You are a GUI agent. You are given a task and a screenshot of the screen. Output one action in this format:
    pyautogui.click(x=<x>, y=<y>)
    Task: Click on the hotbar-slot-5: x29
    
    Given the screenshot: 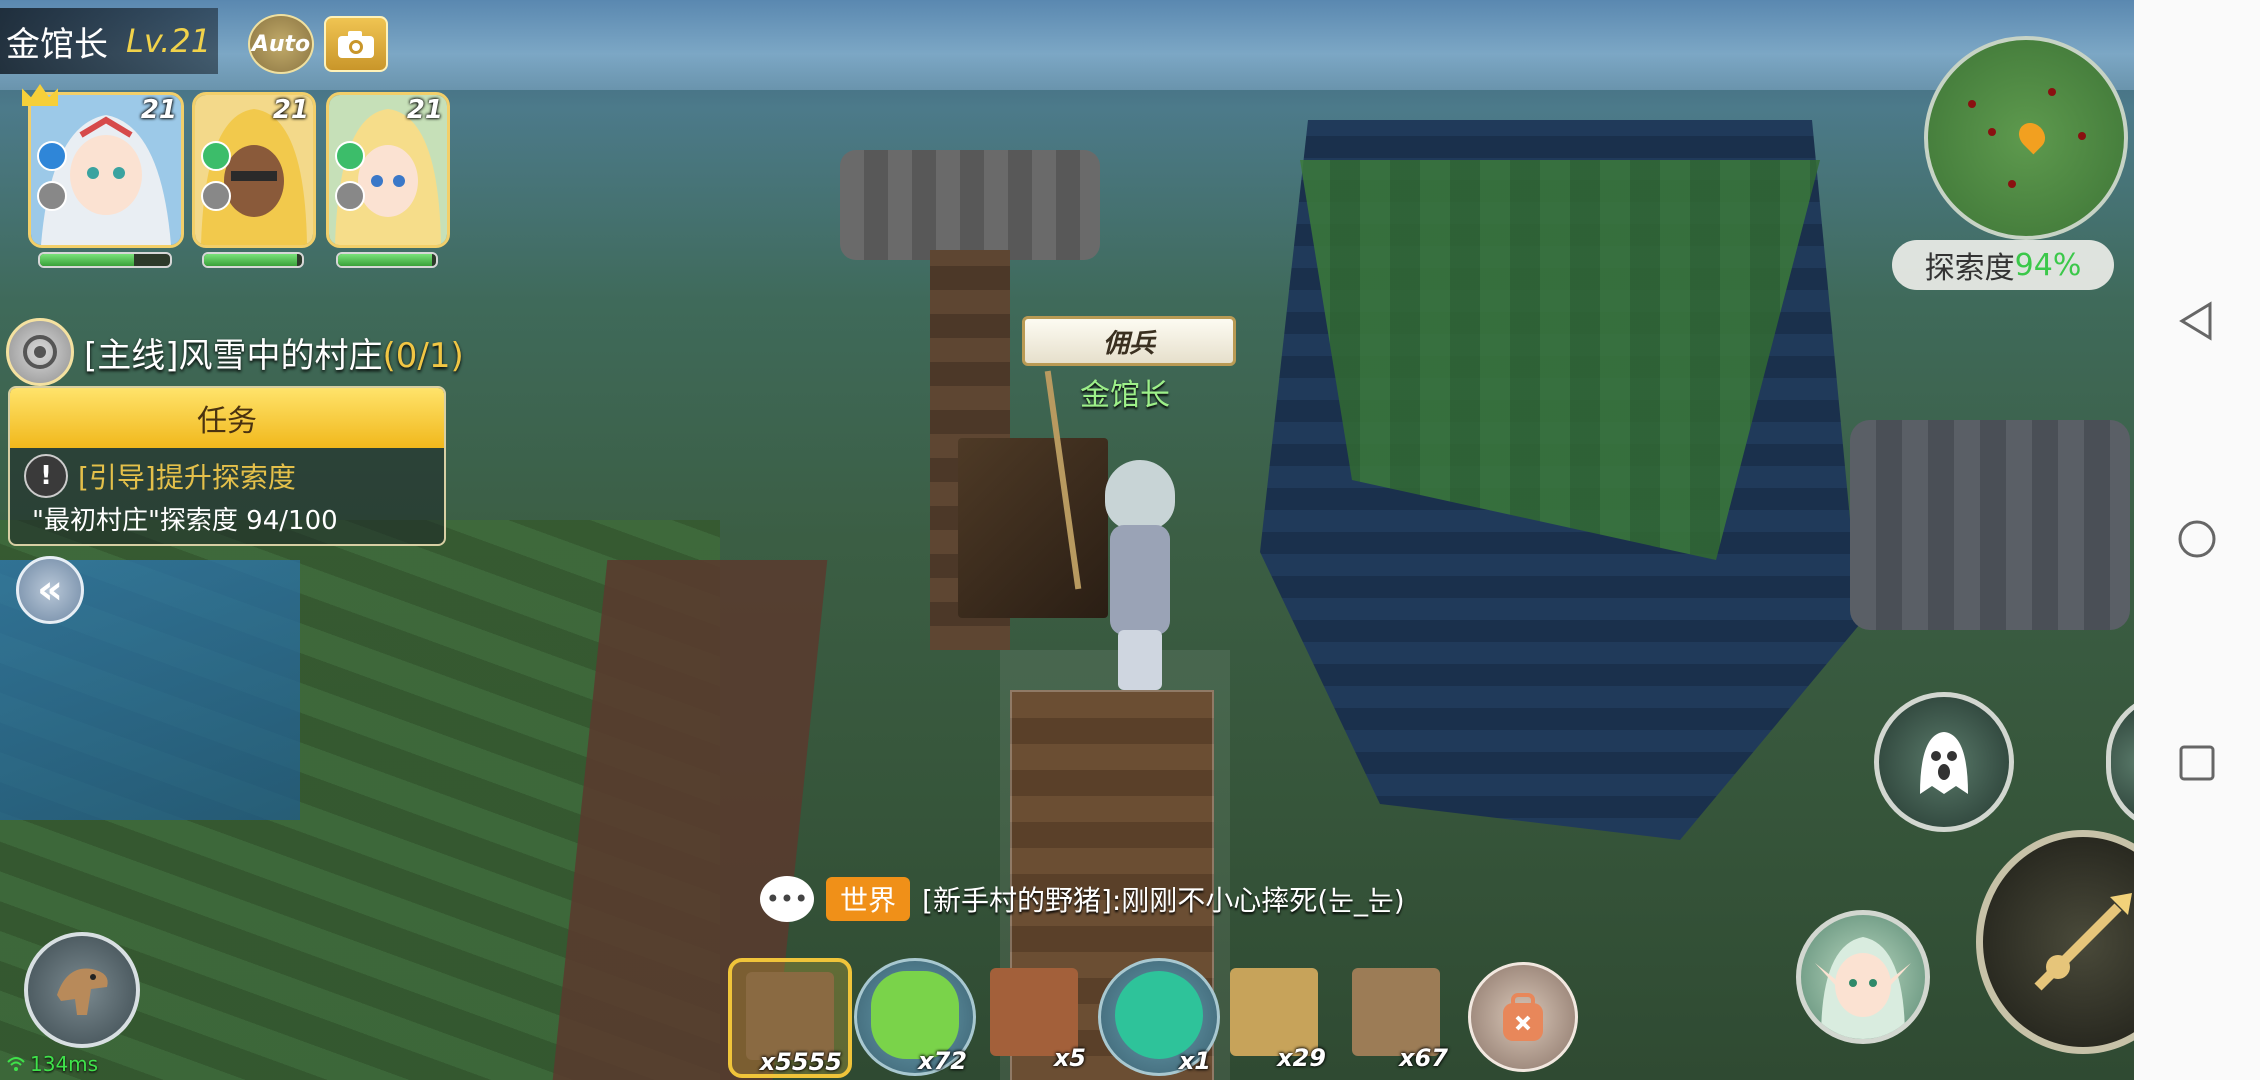 What is the action you would take?
    pyautogui.click(x=1274, y=1015)
    